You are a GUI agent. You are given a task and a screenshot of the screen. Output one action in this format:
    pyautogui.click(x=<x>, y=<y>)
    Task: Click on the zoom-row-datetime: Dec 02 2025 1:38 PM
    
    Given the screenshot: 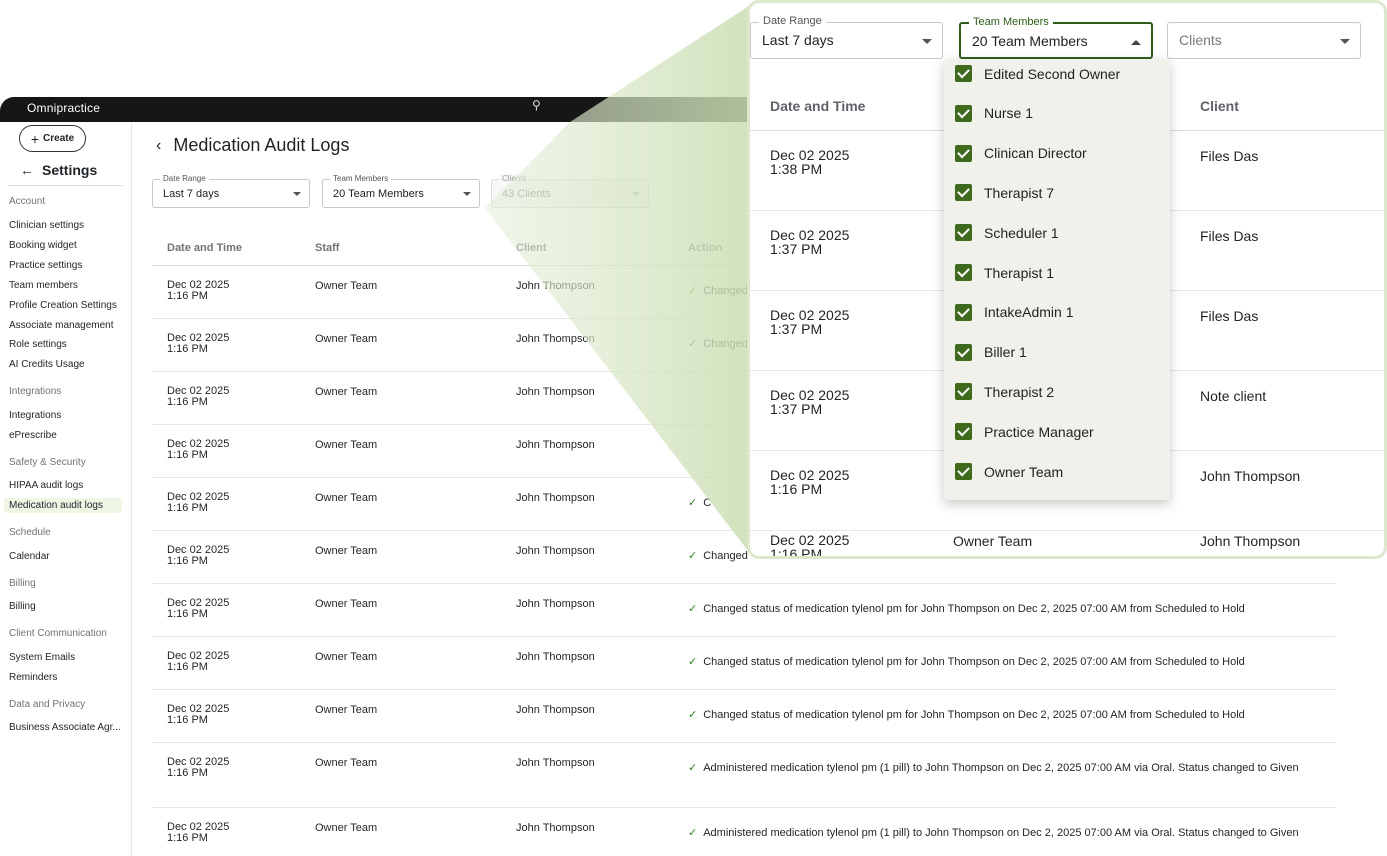 What is the action you would take?
    pyautogui.click(x=809, y=162)
    